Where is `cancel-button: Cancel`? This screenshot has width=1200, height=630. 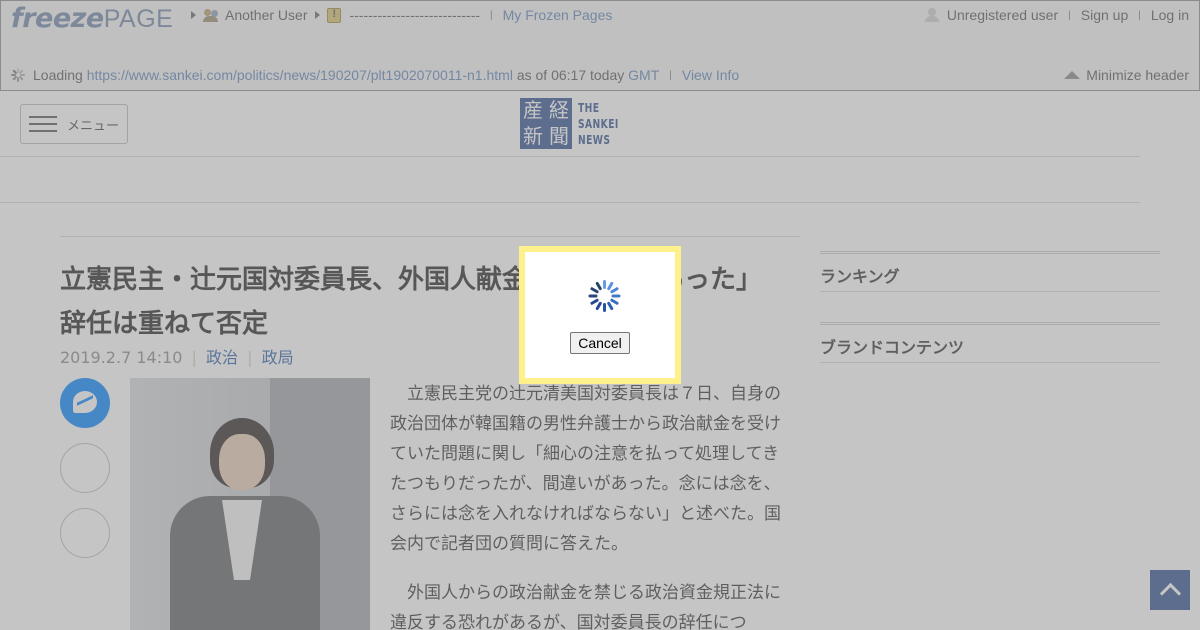 cancel-button: Cancel is located at coordinates (600, 343).